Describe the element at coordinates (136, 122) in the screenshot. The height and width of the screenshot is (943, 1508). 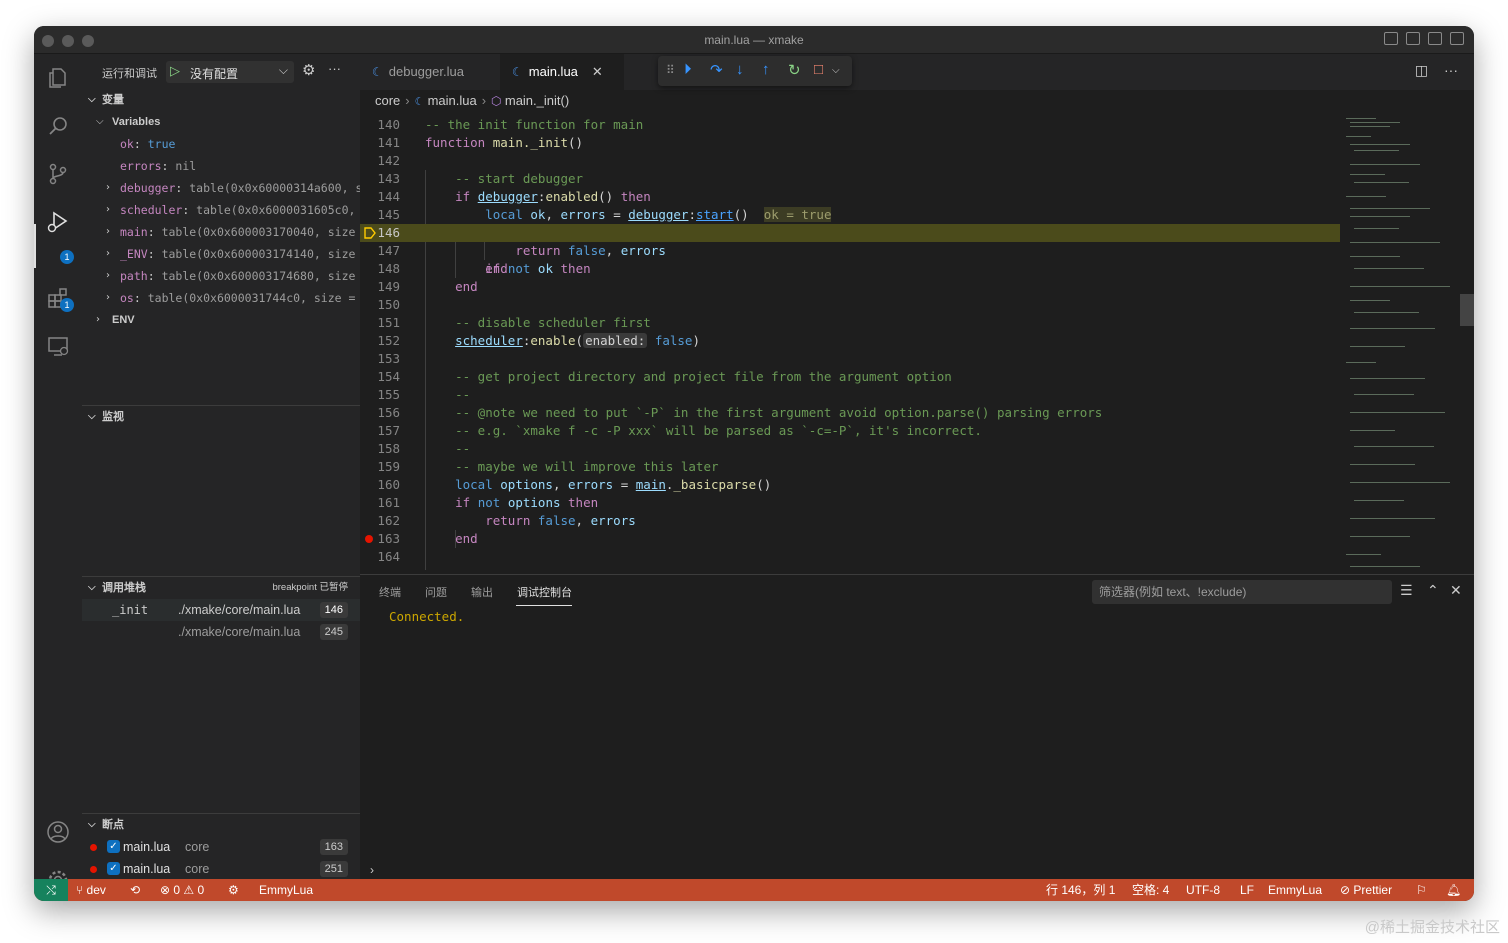
I see `scope-label: Variables` at that location.